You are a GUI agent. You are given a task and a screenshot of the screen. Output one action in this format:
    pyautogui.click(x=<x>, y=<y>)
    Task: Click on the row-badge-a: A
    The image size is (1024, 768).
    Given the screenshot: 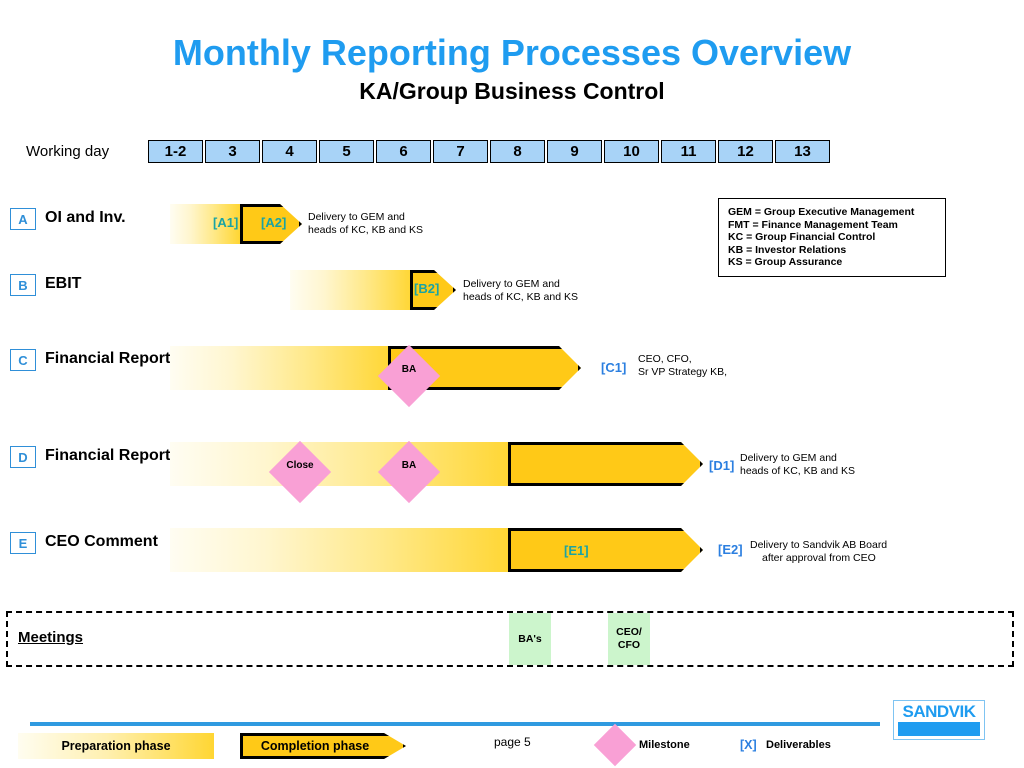 What is the action you would take?
    pyautogui.click(x=23, y=219)
    